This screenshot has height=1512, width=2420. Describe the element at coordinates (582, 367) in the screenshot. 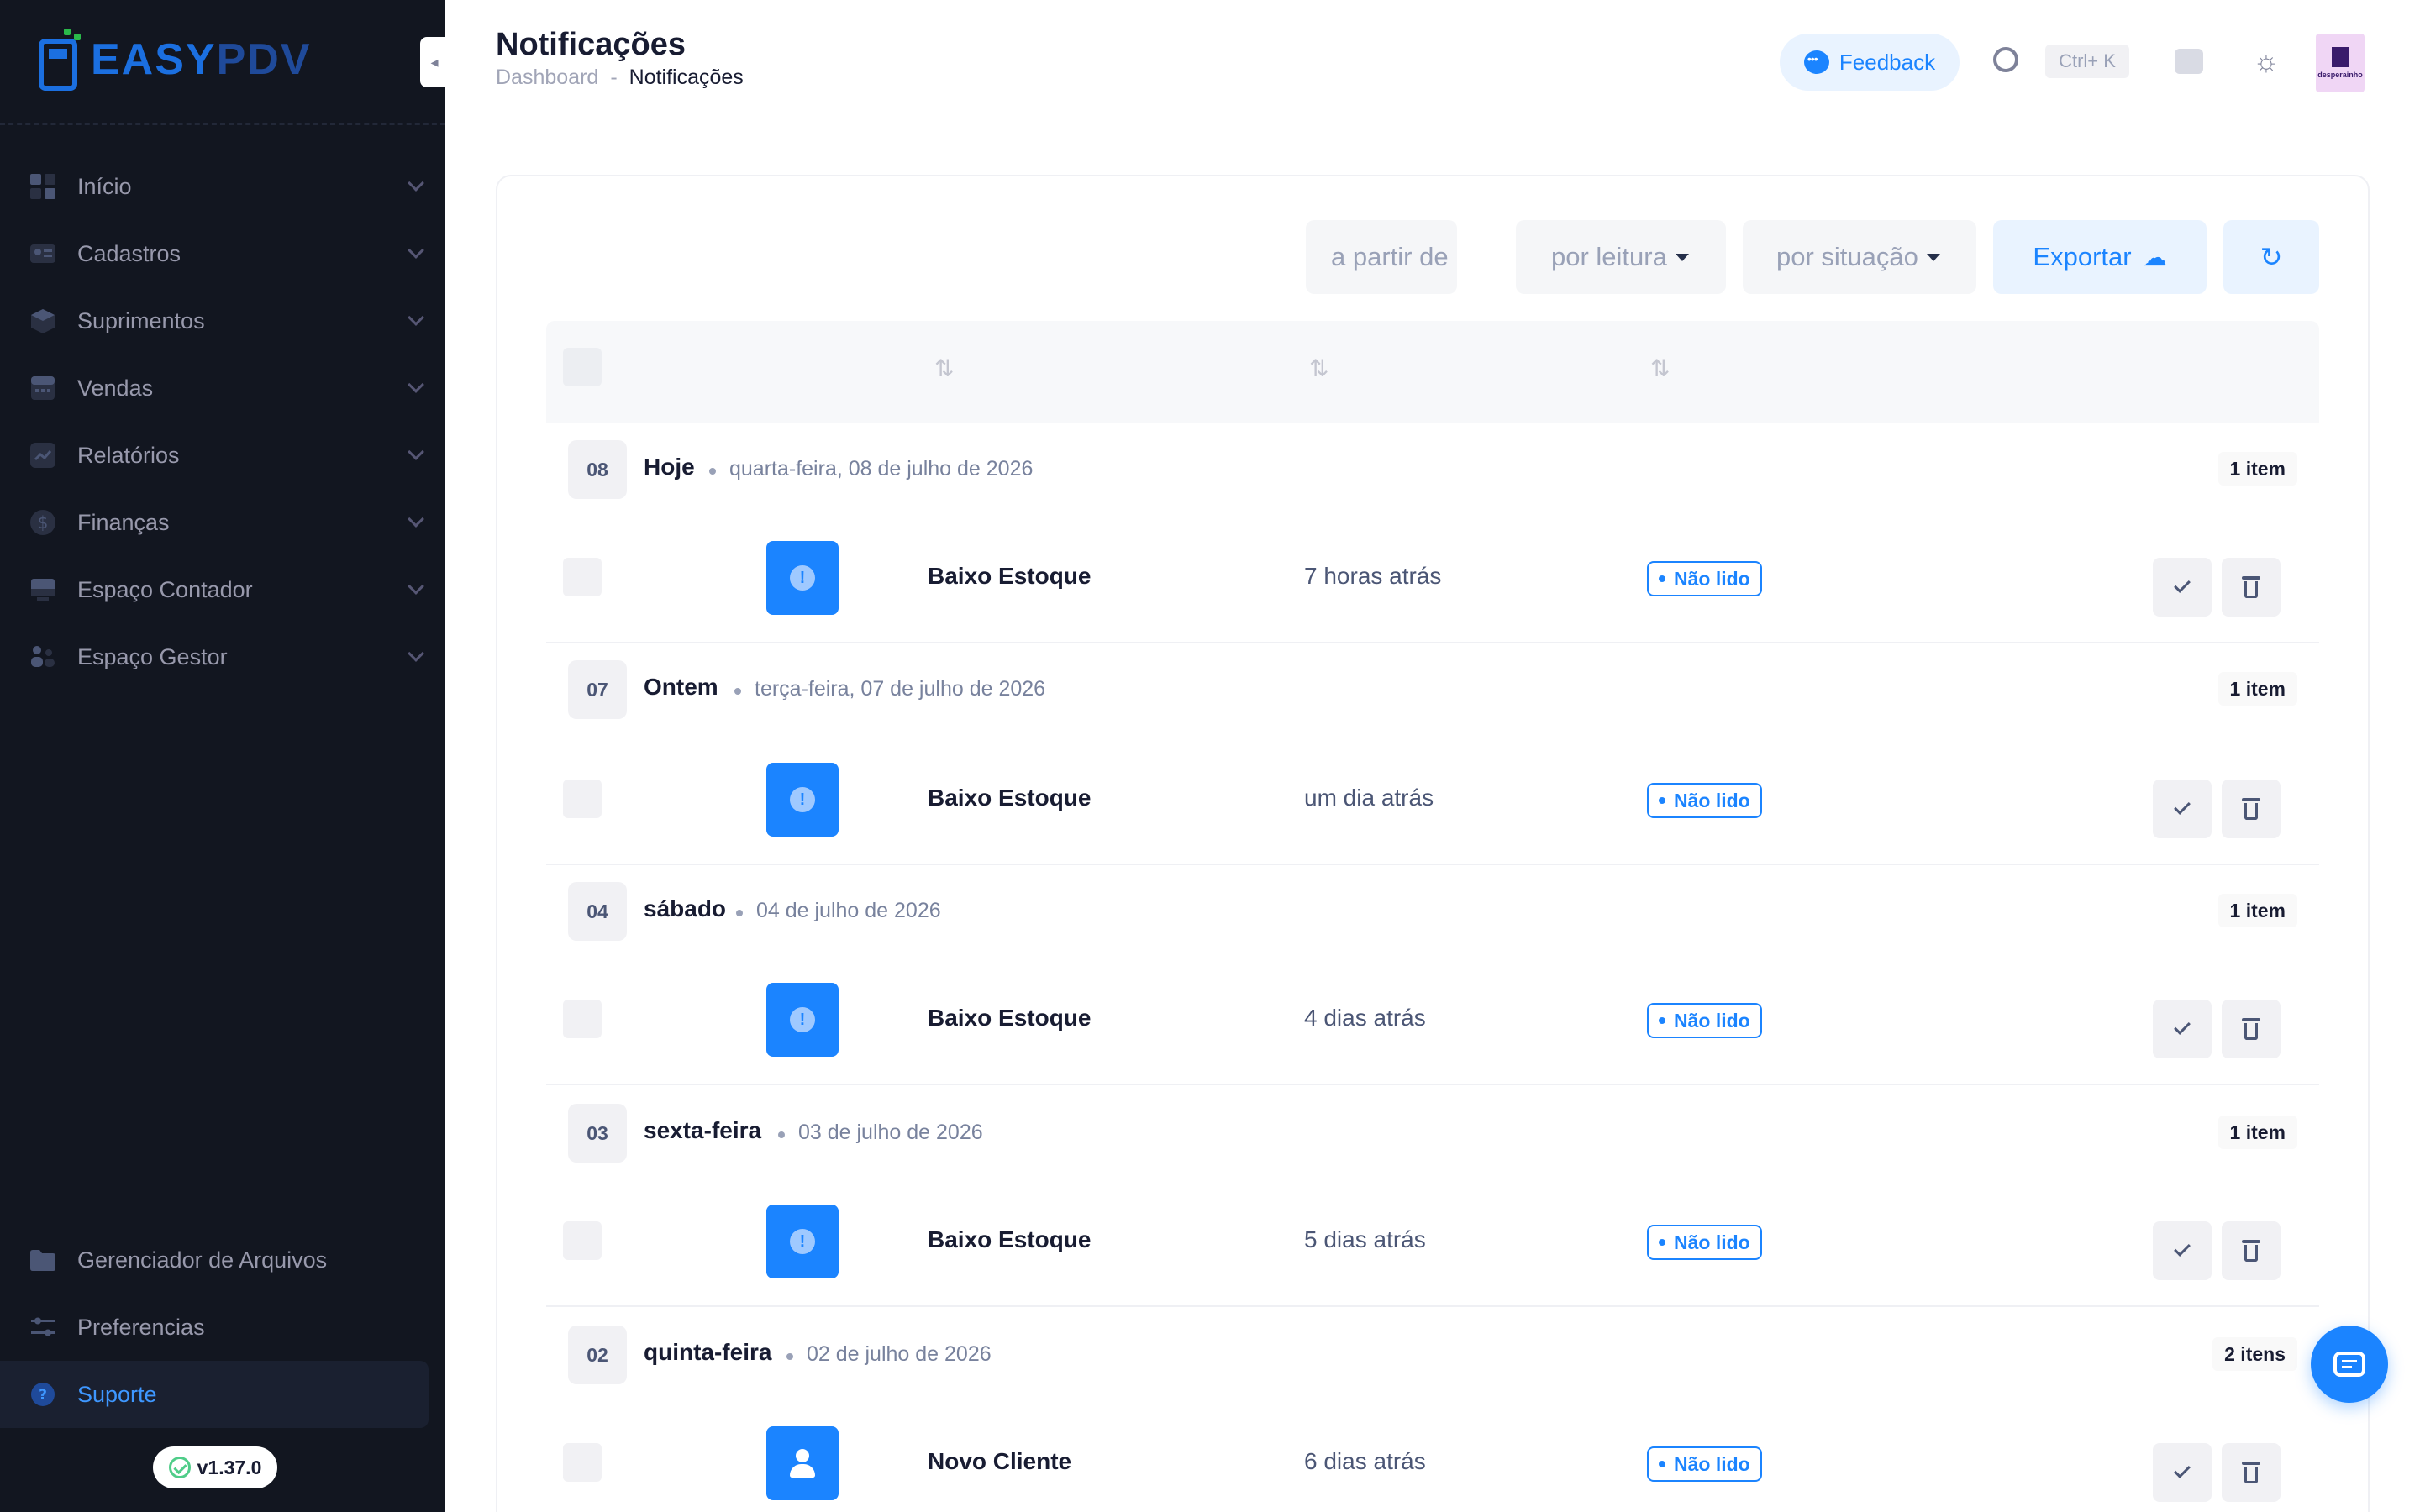

I see `select-all-checkbox` at that location.